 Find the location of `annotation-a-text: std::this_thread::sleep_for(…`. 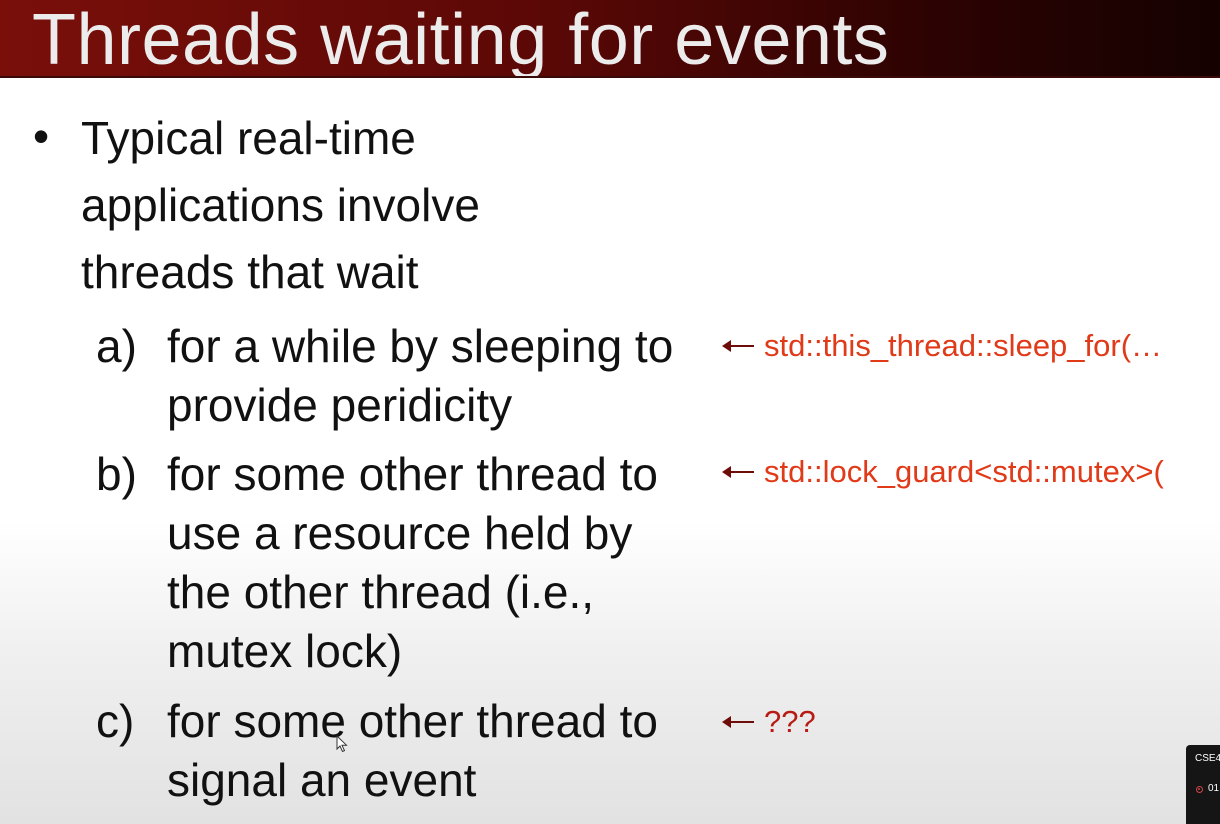

annotation-a-text: std::this_thread::sleep_for(… is located at coordinates (963, 345).